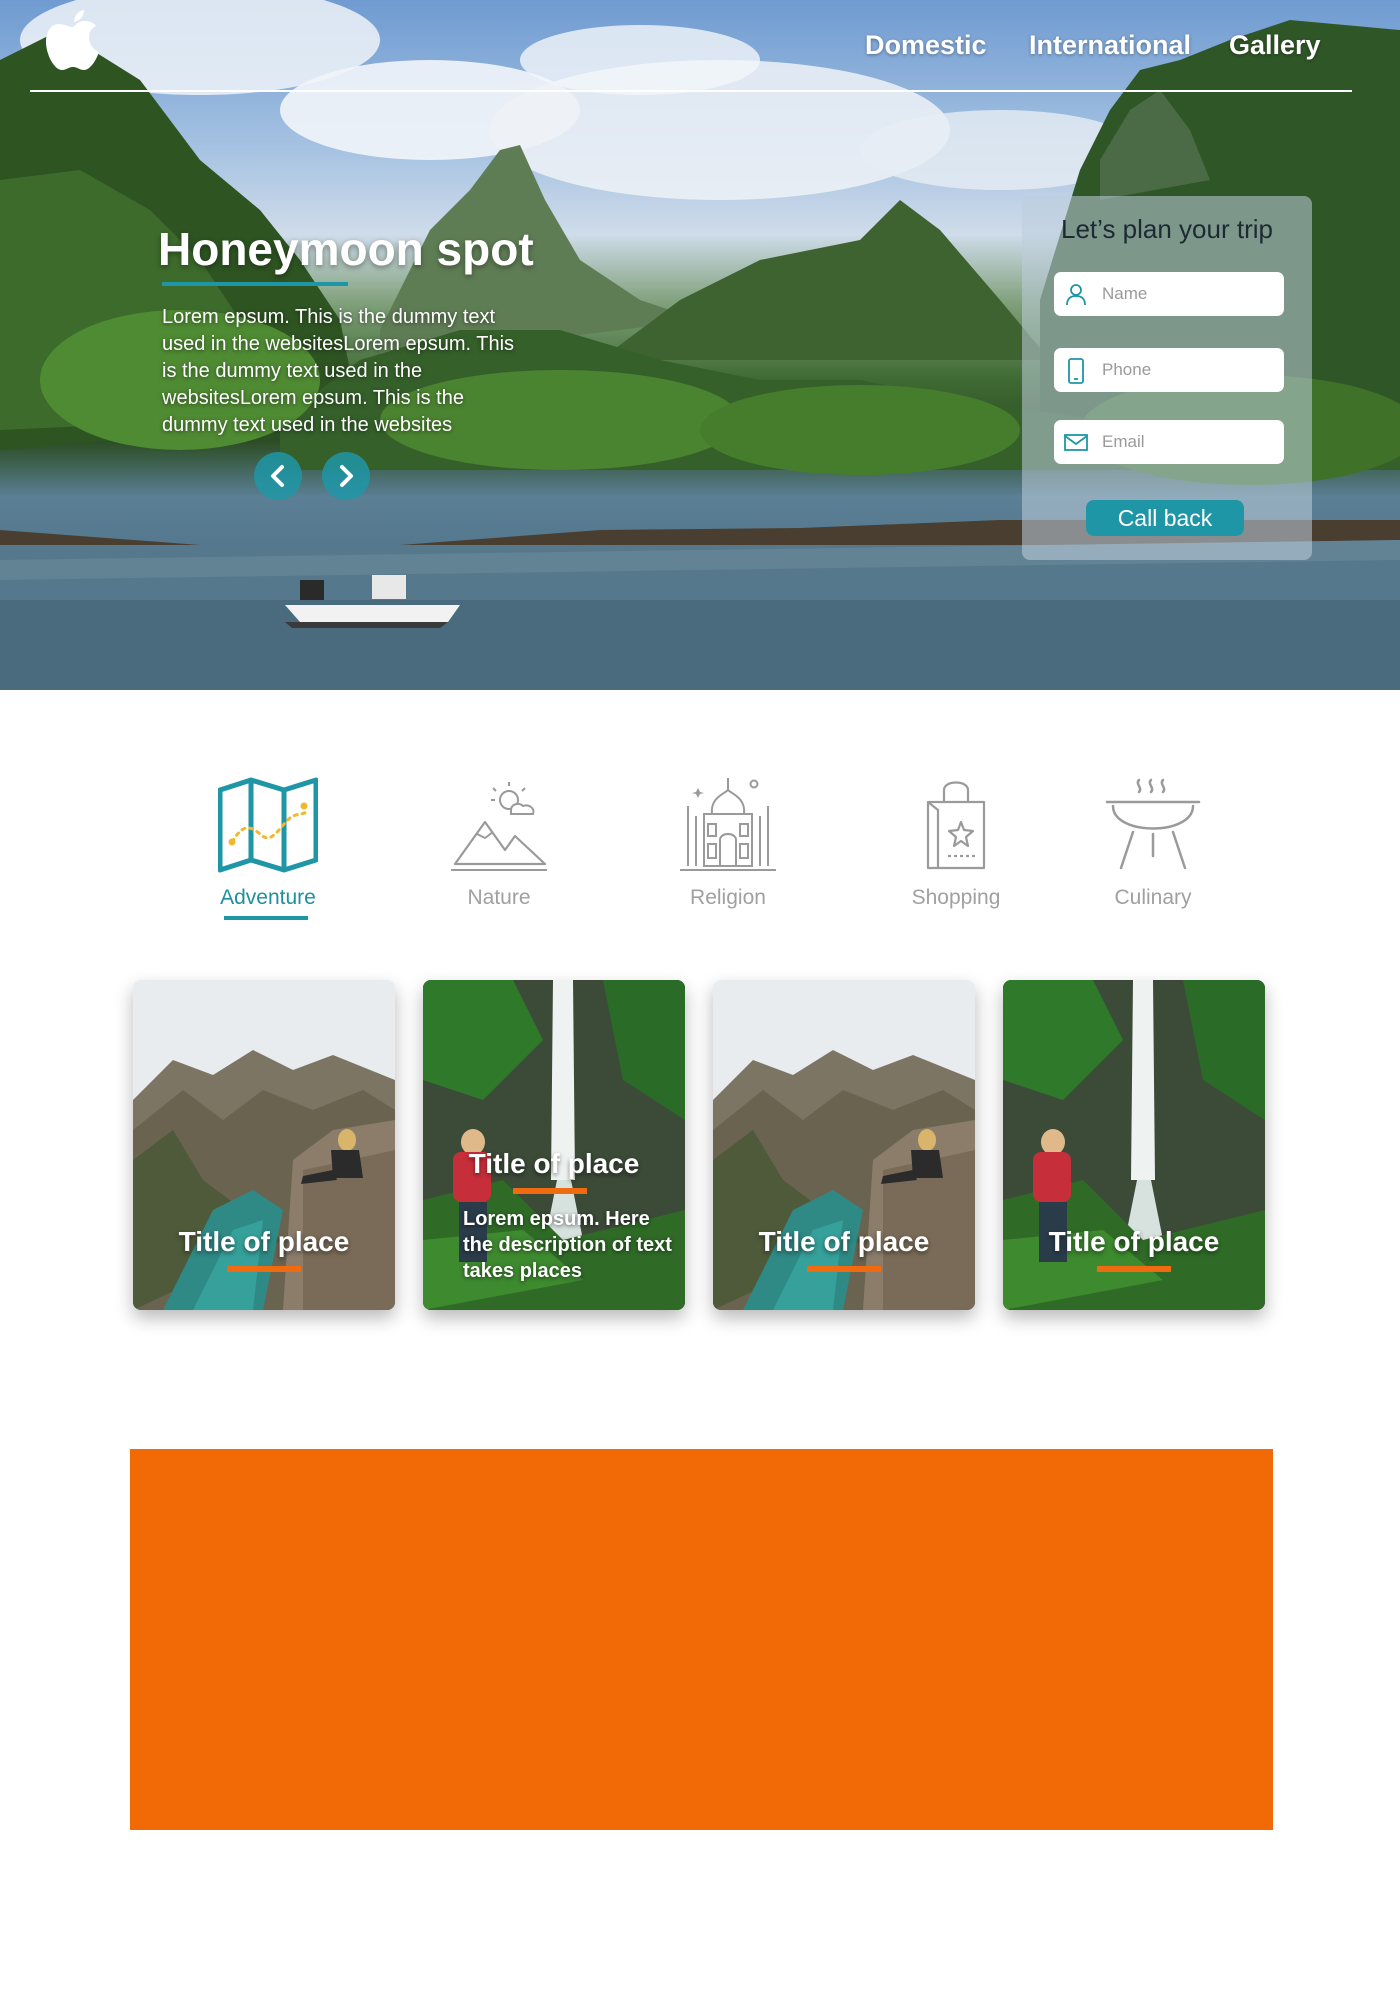  I want to click on name-field, so click(1169, 294).